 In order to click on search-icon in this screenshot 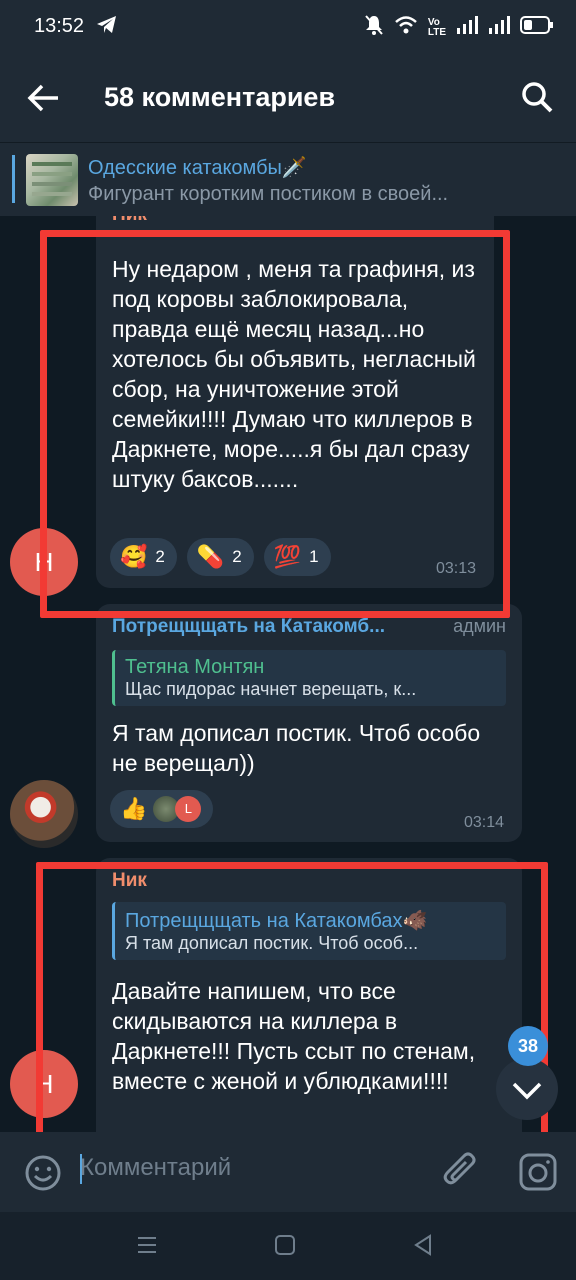, I will do `click(537, 97)`.